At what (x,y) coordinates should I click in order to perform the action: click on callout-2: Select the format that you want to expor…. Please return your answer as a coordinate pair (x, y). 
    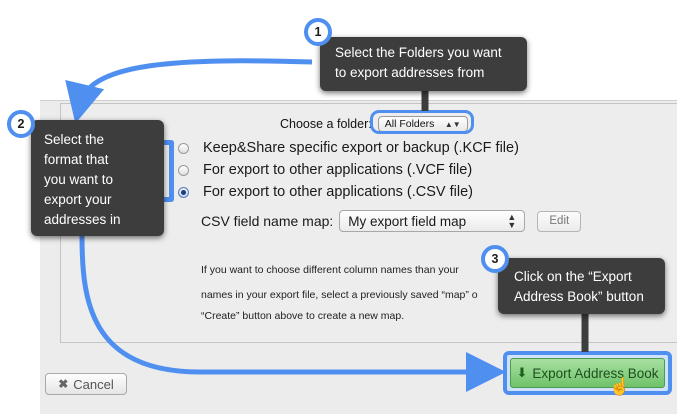
    Looking at the image, I should click on (97, 178).